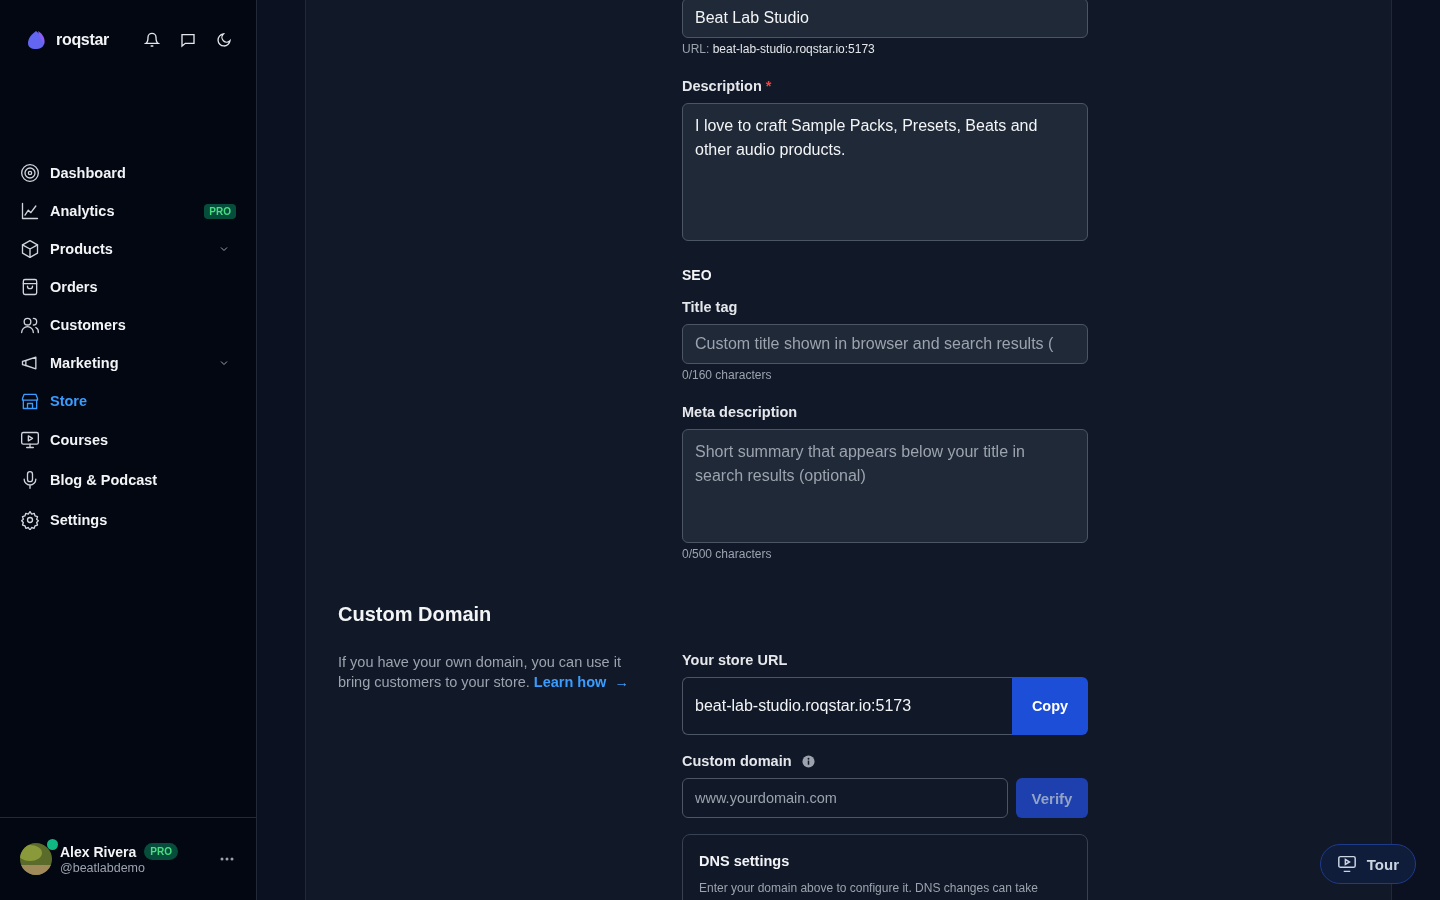  What do you see at coordinates (735, 660) in the screenshot?
I see `store-url-label: Your store URL` at bounding box center [735, 660].